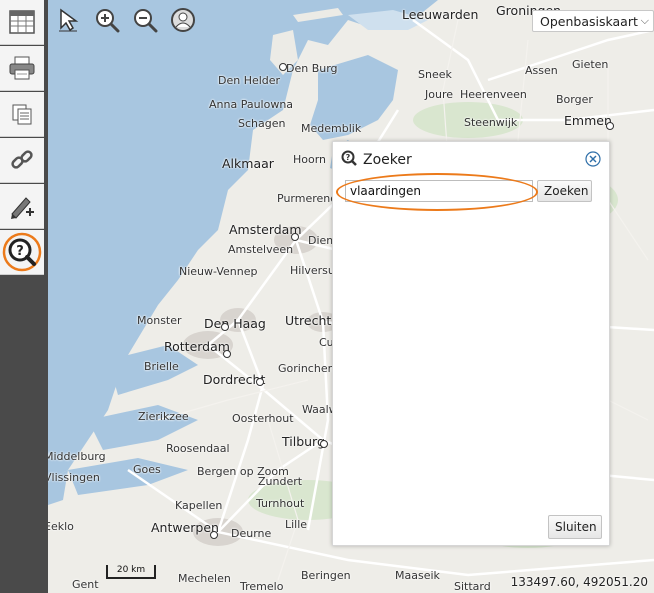 The width and height of the screenshot is (654, 593). I want to click on map-label: Utrecht, so click(308, 320).